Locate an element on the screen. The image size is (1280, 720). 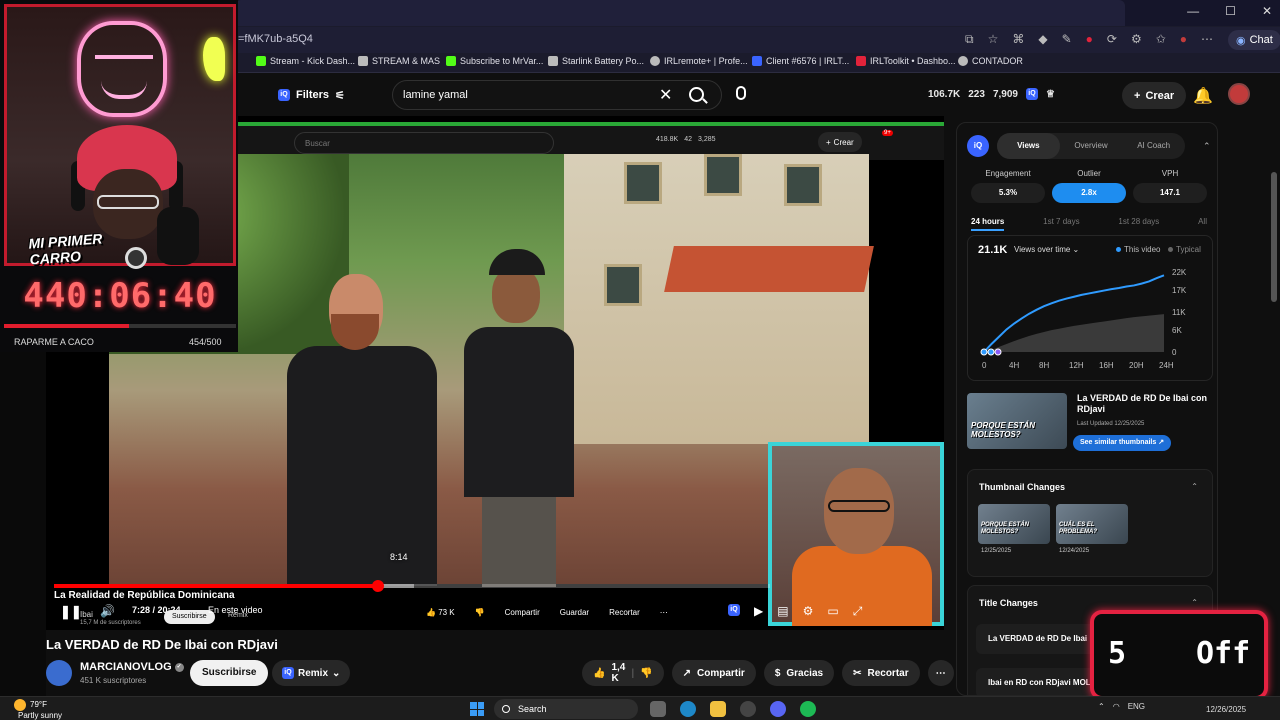
close-button: ✕ is located at coordinates (1267, 11).